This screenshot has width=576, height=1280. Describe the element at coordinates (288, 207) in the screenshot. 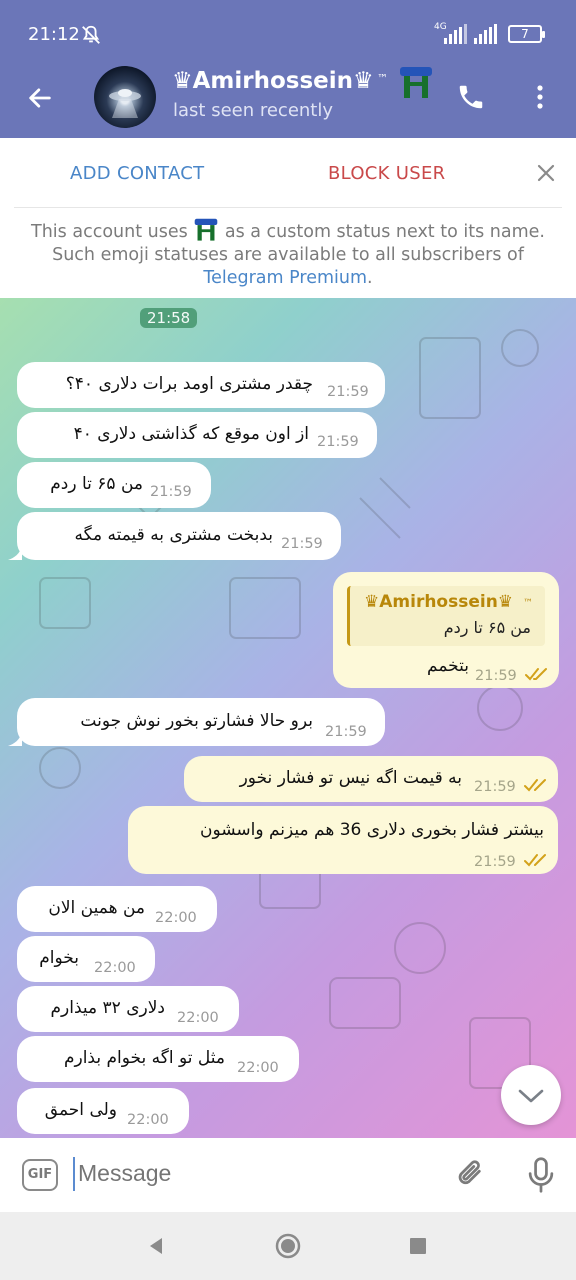

I see `divider` at that location.